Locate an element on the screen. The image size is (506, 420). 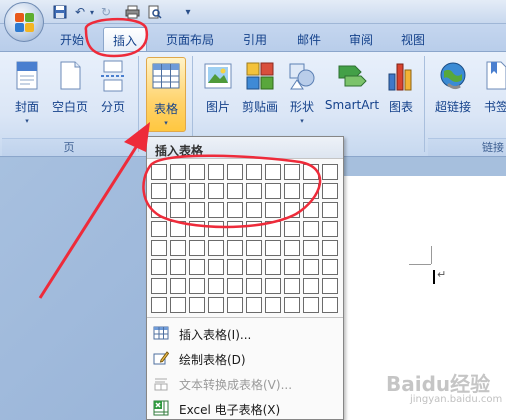
hyperlink-button: 超链接 is located at coordinates (453, 87).